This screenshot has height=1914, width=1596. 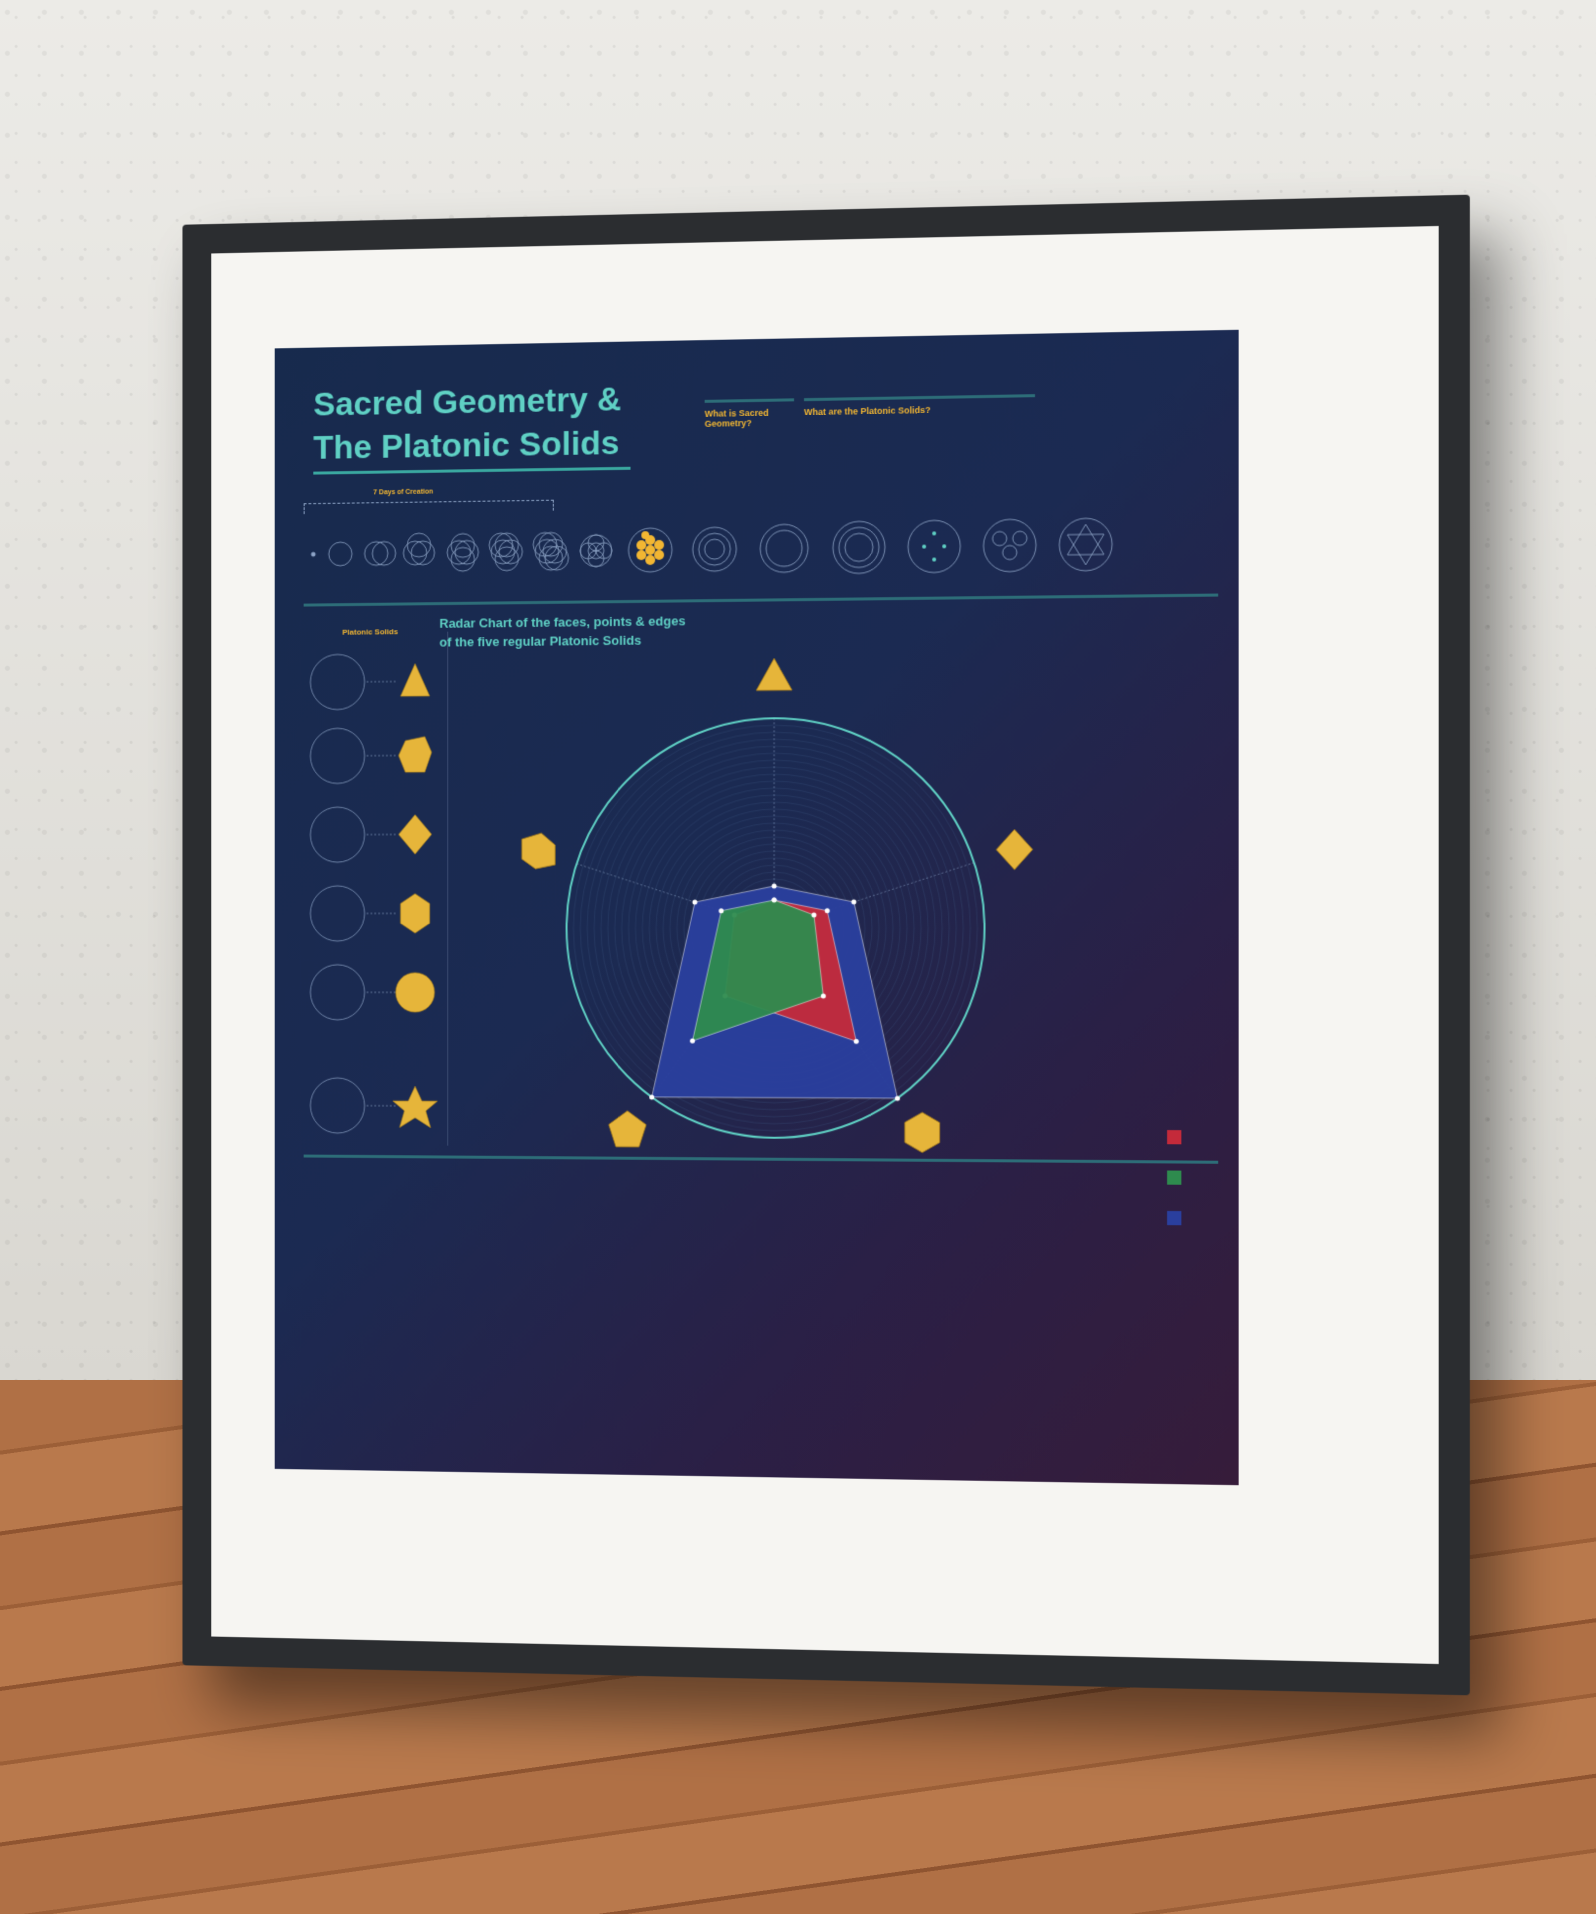 I want to click on radar-point-series1-octahedron, so click(x=827, y=910).